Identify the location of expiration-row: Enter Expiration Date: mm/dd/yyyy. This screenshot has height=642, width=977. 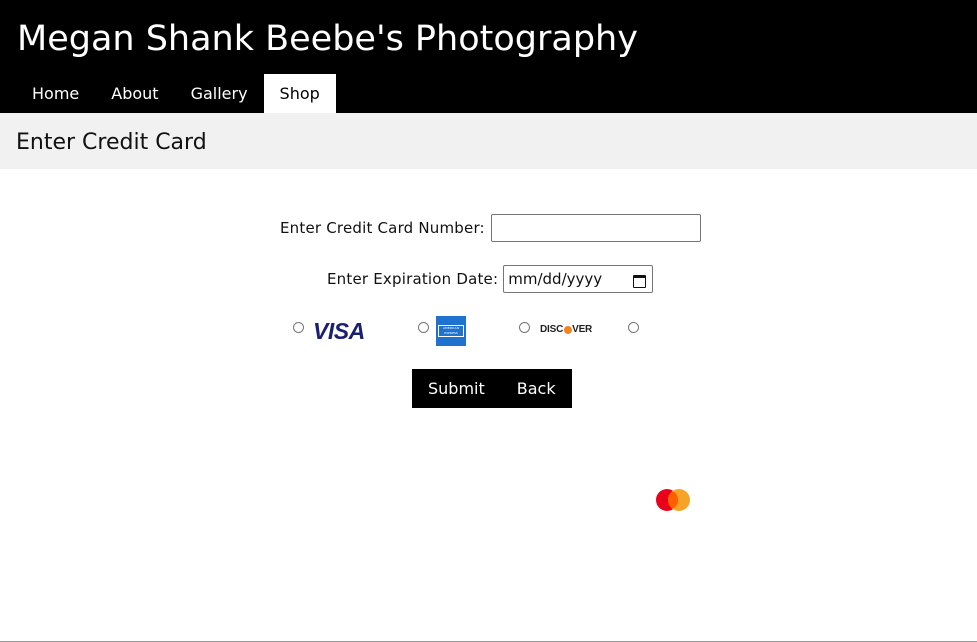
(490, 279).